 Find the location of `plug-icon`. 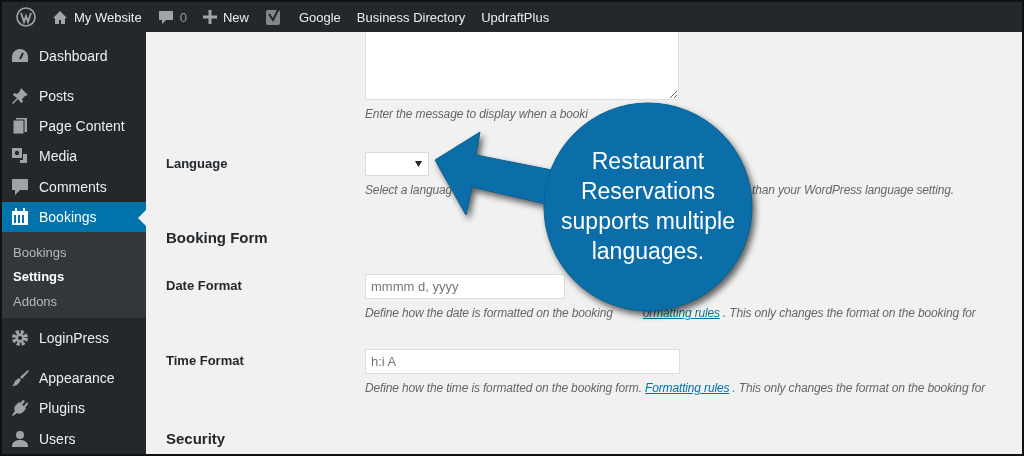

plug-icon is located at coordinates (20, 408).